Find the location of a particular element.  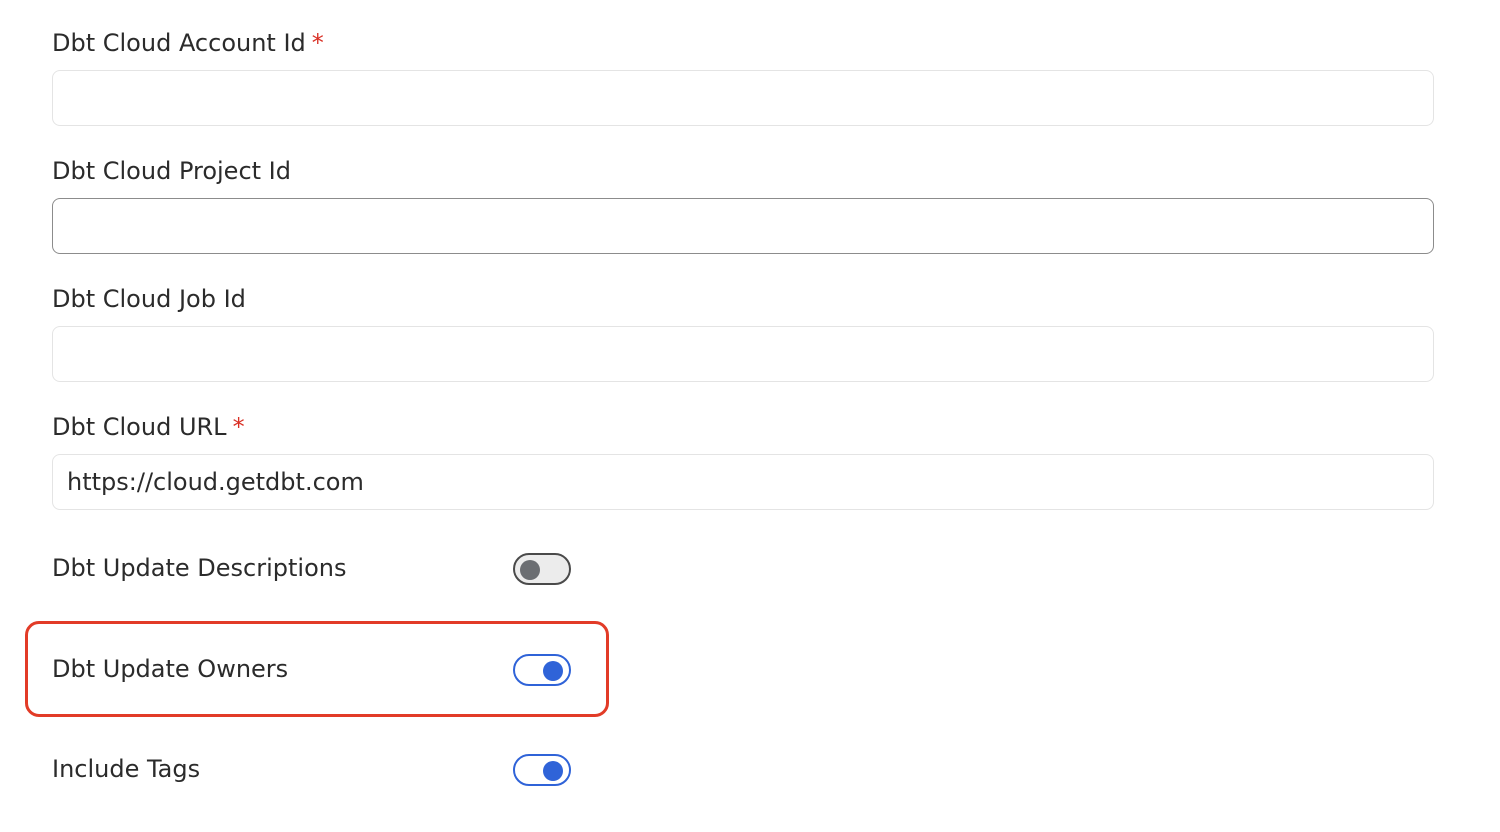

project-id-field-group: Dbt Cloud Project Id is located at coordinates (743, 205).